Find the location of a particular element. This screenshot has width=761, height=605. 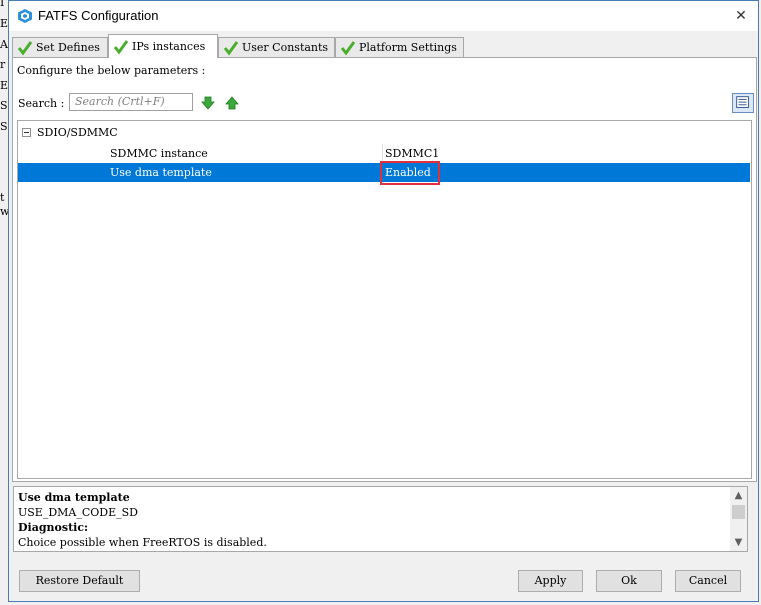

search-input: Search (Crtl+F) is located at coordinates (131, 102).